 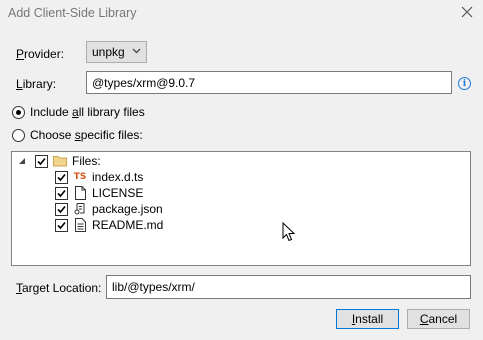 What do you see at coordinates (80, 225) in the screenshot?
I see `markdown-file-icon` at bounding box center [80, 225].